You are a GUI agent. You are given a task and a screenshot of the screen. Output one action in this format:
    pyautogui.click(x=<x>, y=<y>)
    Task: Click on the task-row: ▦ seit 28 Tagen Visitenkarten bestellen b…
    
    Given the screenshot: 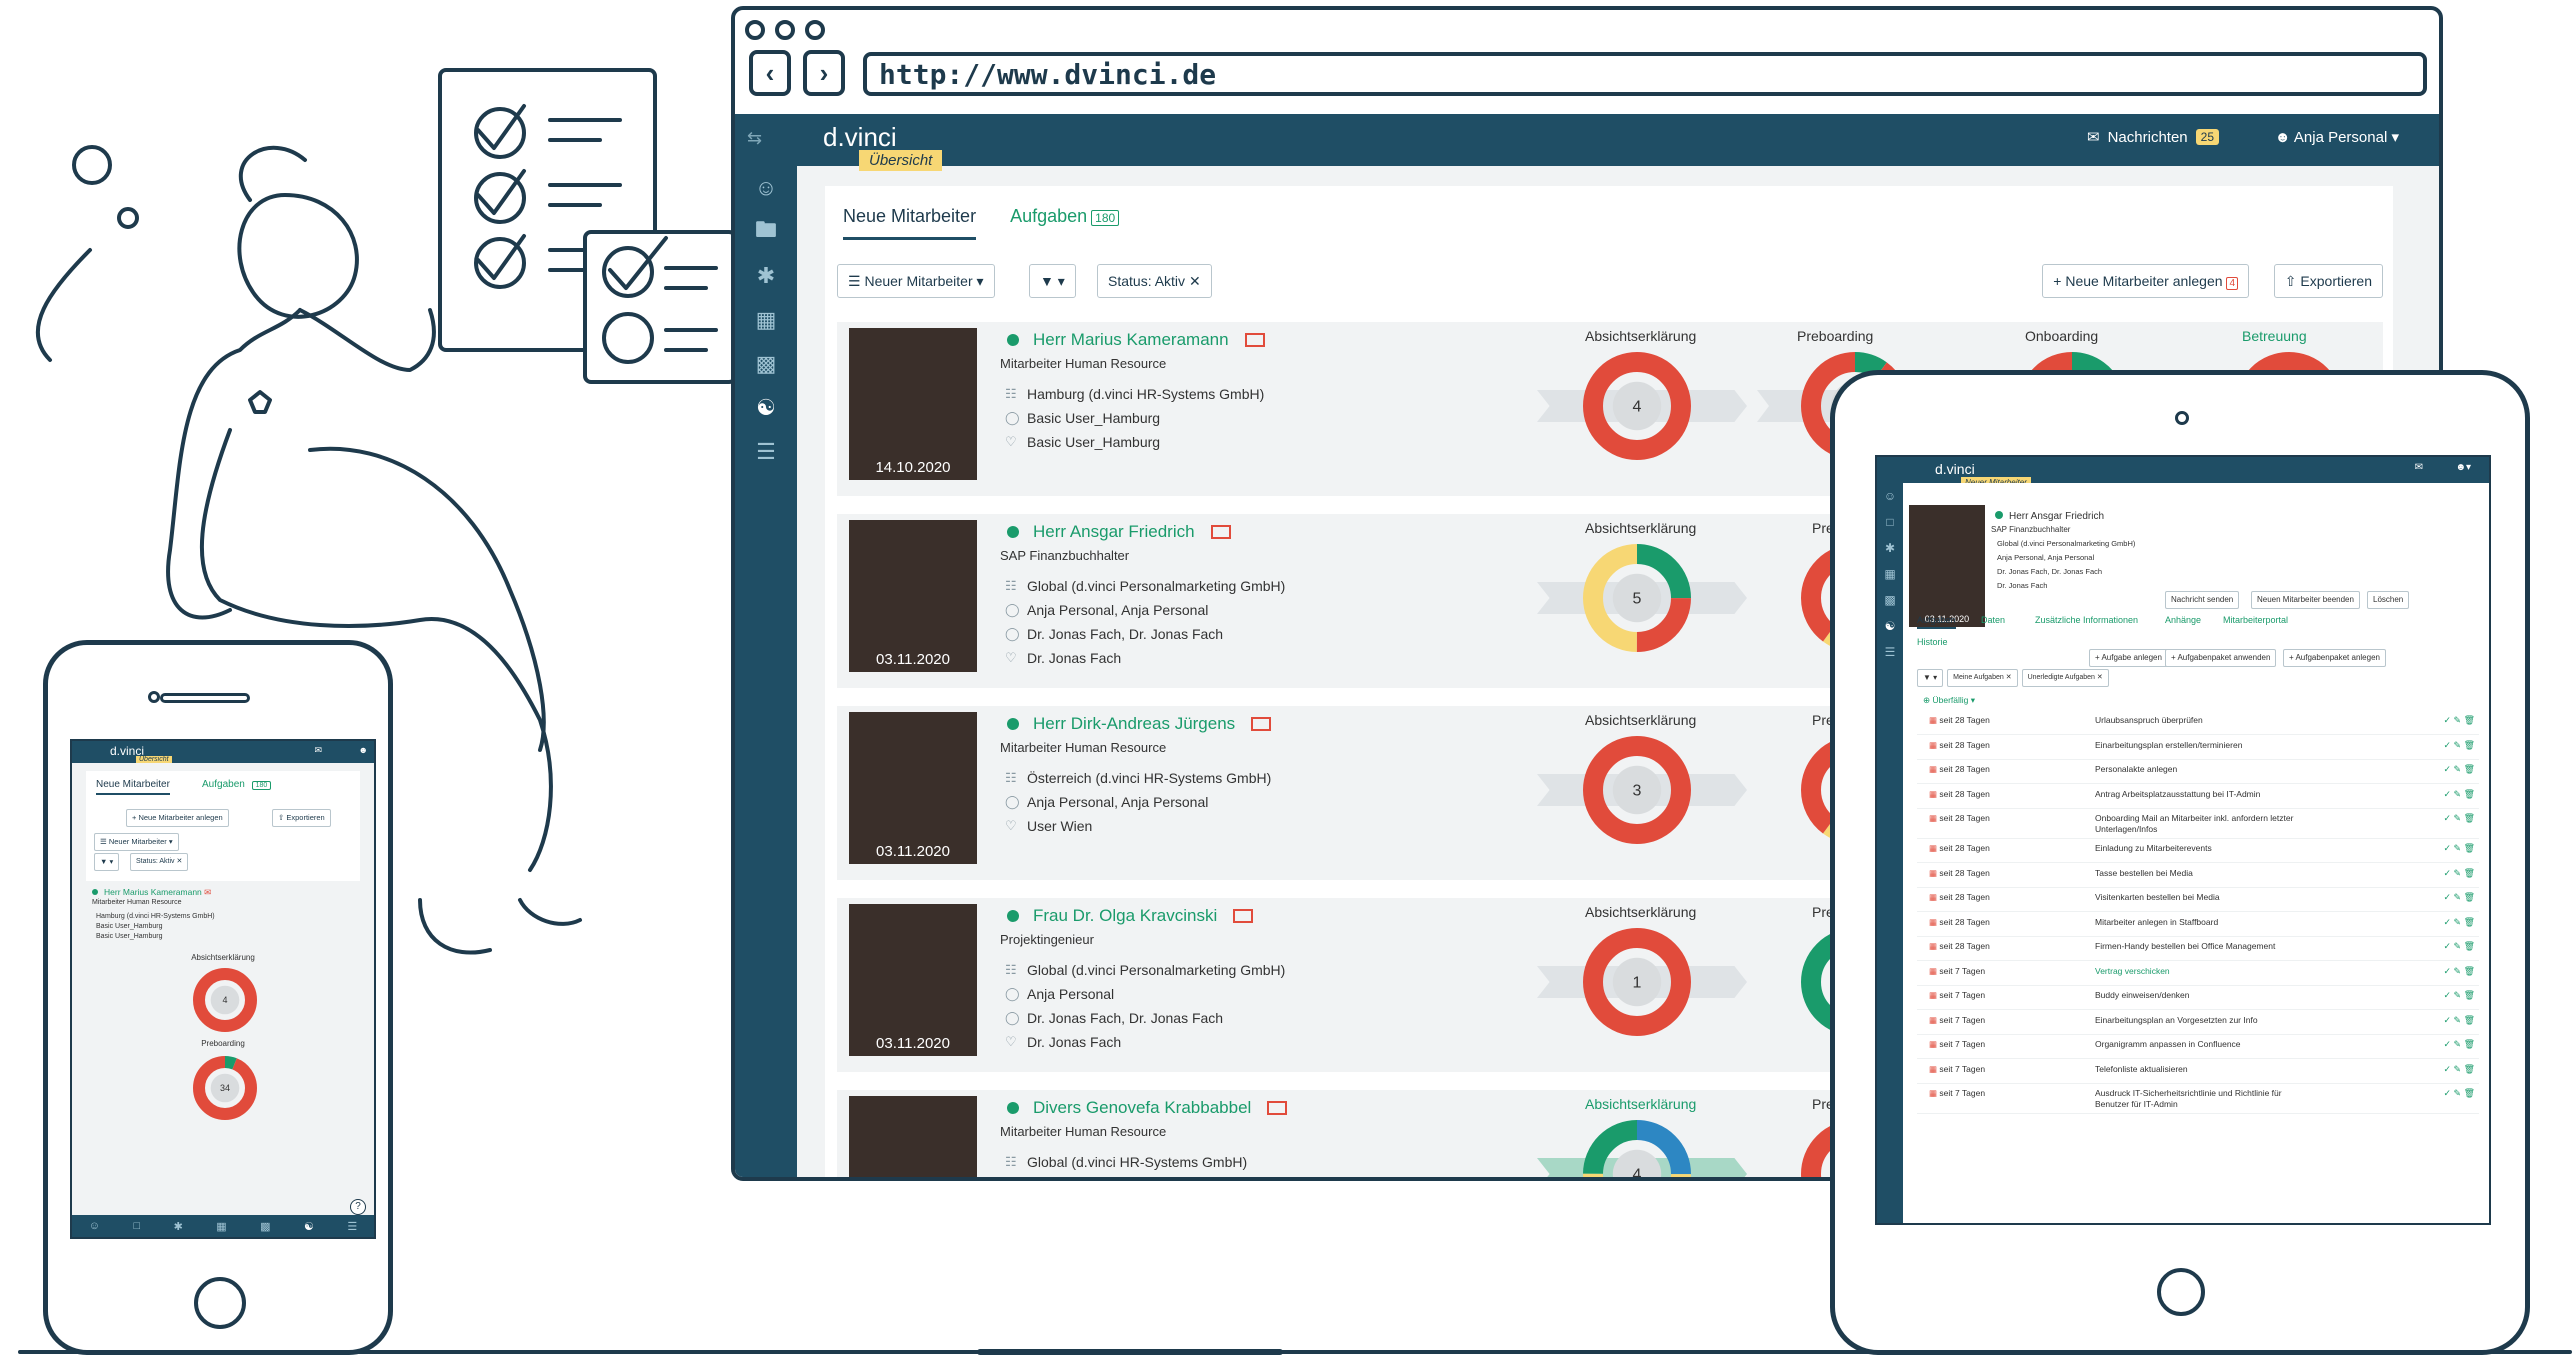 What is the action you would take?
    pyautogui.click(x=2198, y=900)
    